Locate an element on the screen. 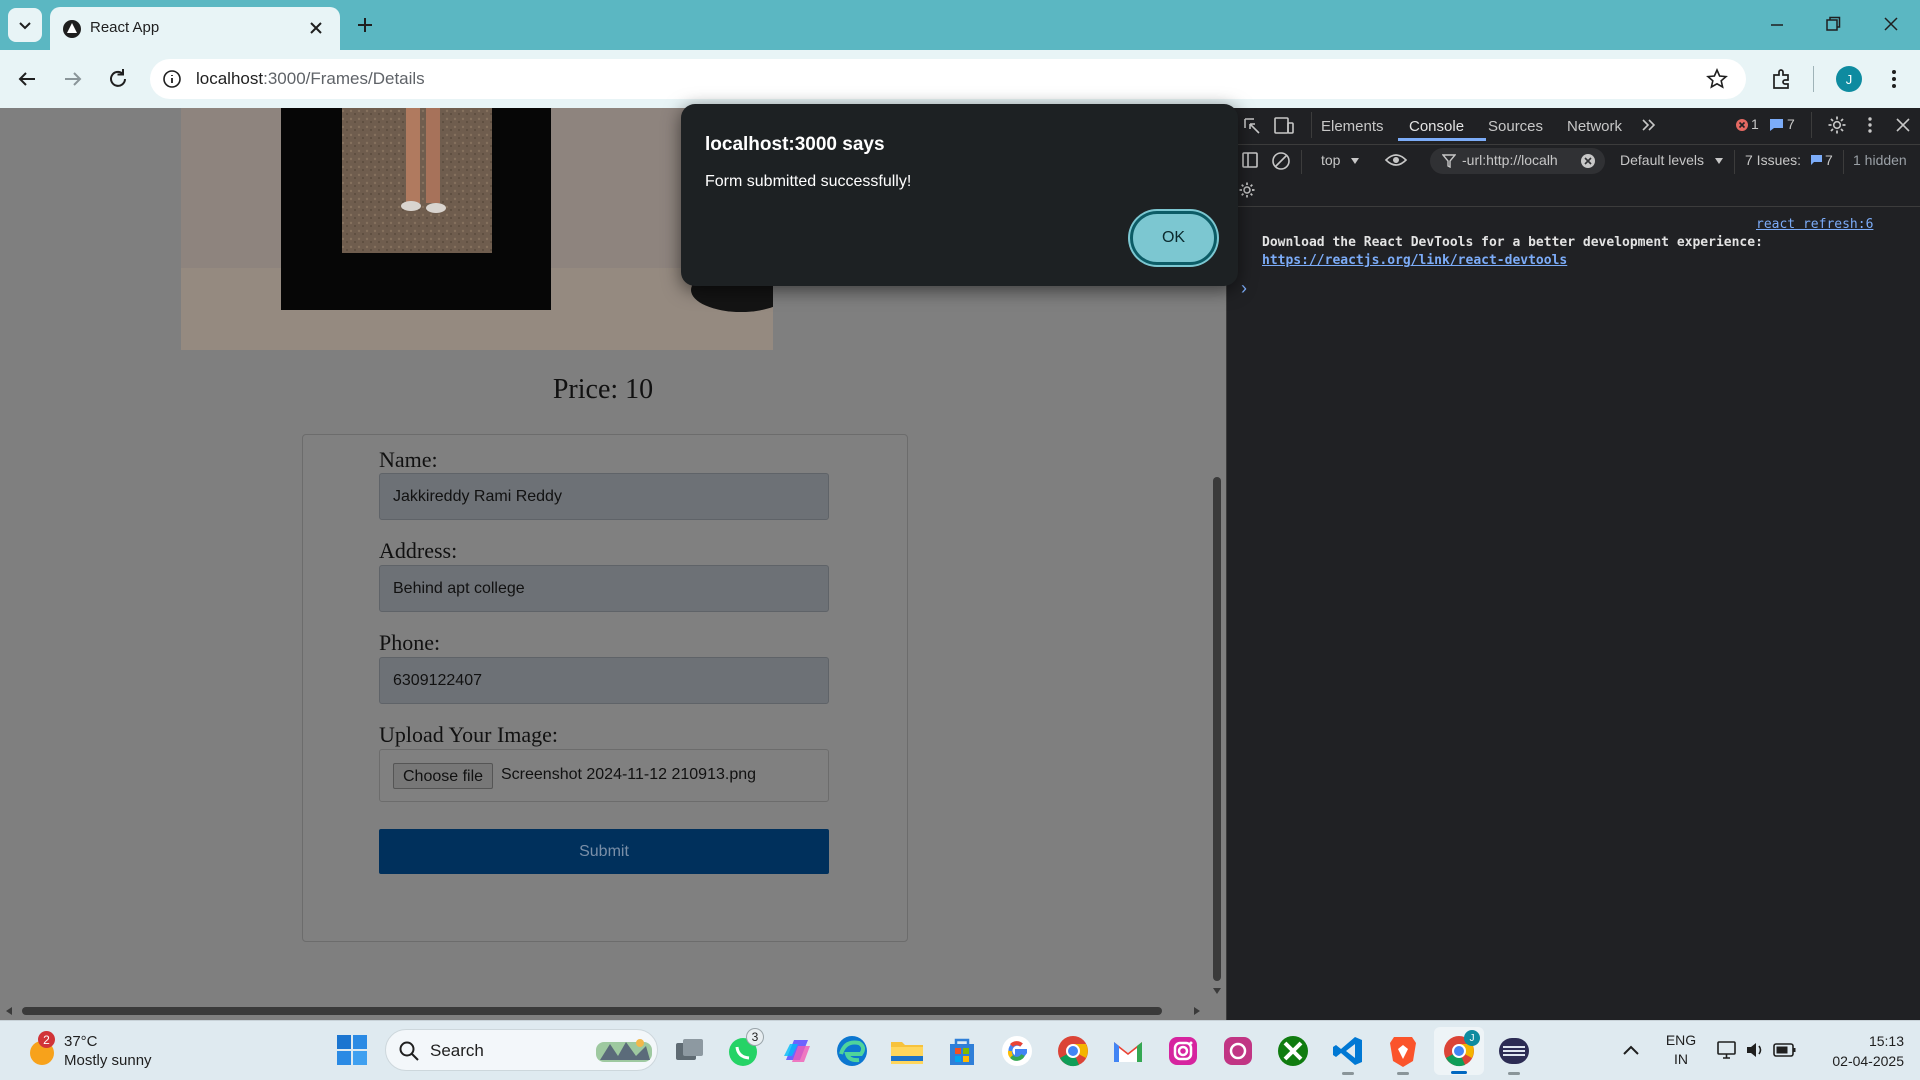  scroll-down-arrow-icon is located at coordinates (1217, 991).